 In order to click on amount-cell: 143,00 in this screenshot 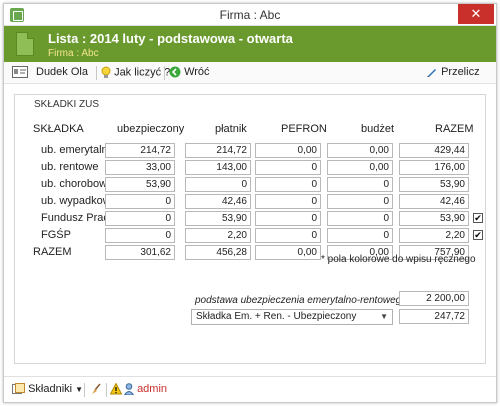, I will do `click(218, 167)`.